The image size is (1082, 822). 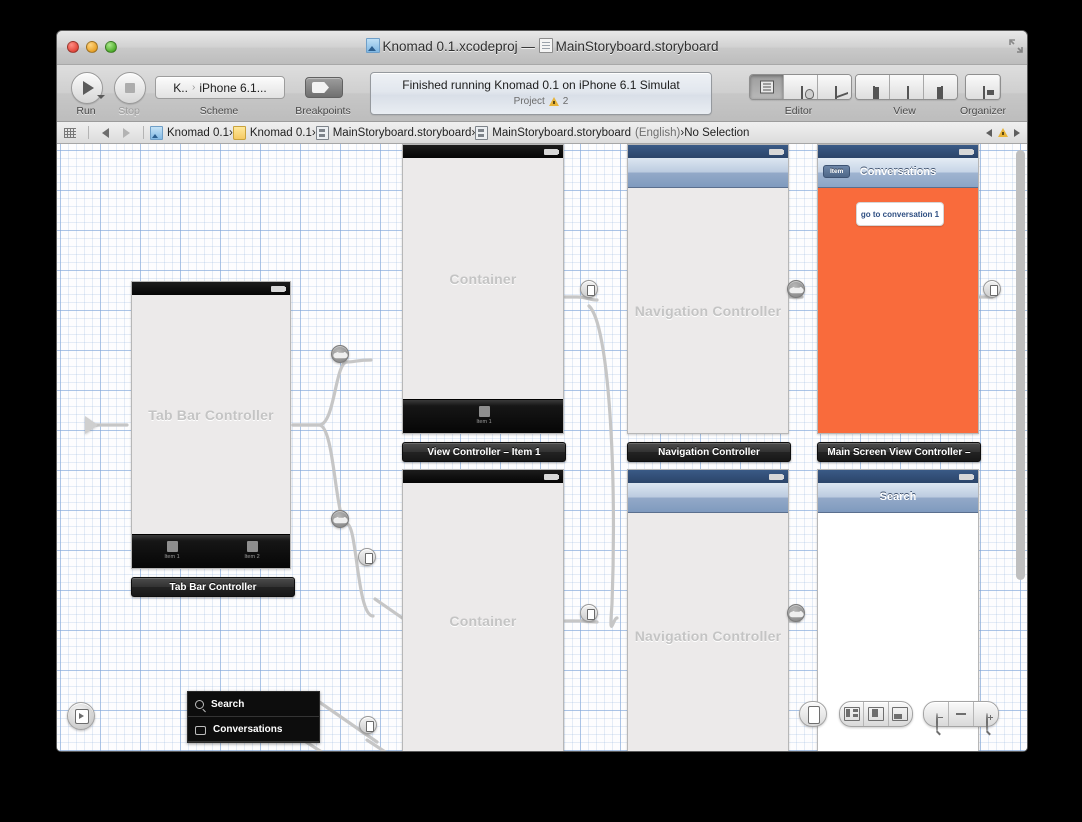 I want to click on breakpoints-label: Breakpoints, so click(x=323, y=111).